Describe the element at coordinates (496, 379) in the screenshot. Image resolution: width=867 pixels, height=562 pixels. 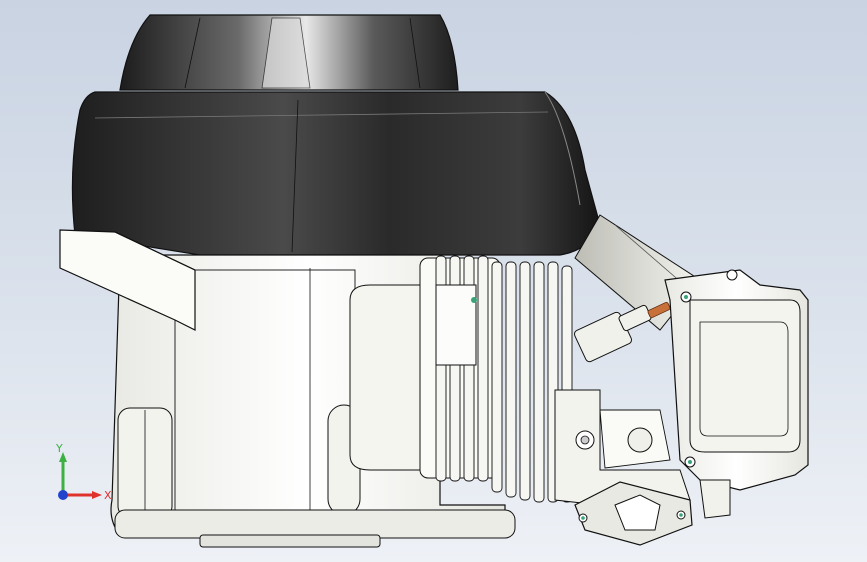
I see `cylinder-fins` at that location.